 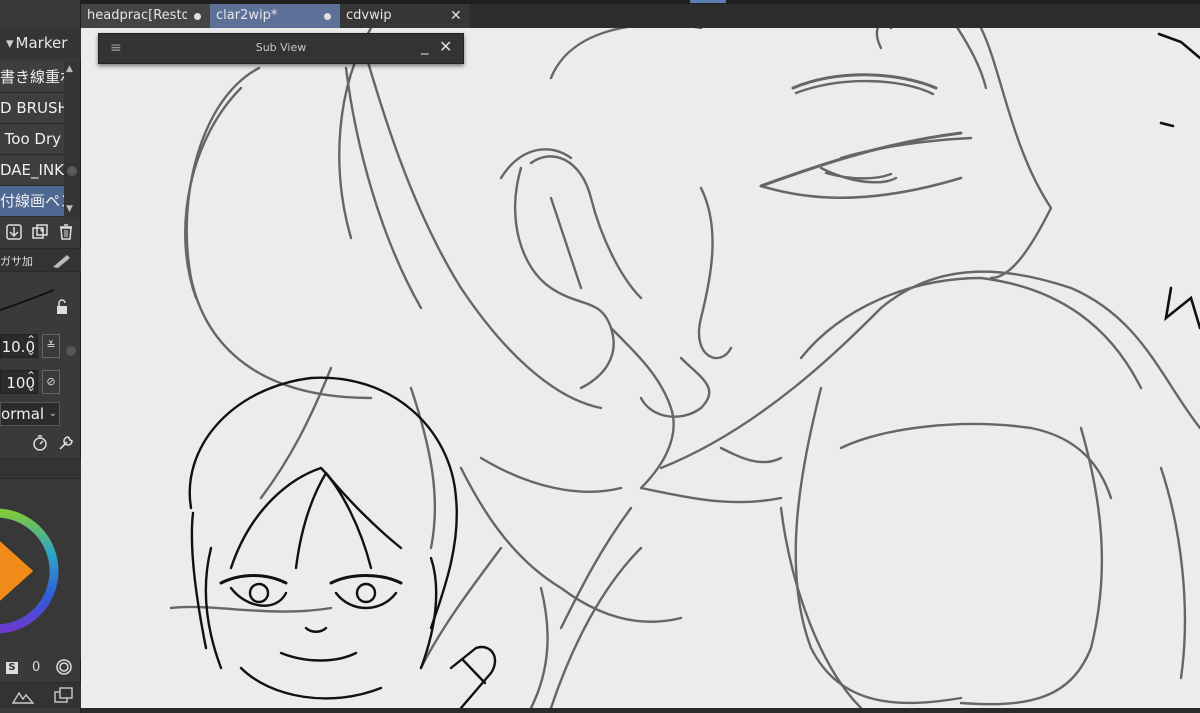 What do you see at coordinates (71, 351) in the screenshot?
I see `size-dot-icon` at bounding box center [71, 351].